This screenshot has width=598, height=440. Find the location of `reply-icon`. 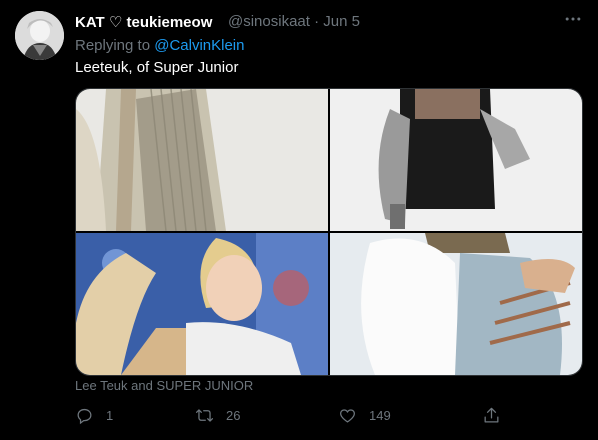

reply-icon is located at coordinates (84, 416).